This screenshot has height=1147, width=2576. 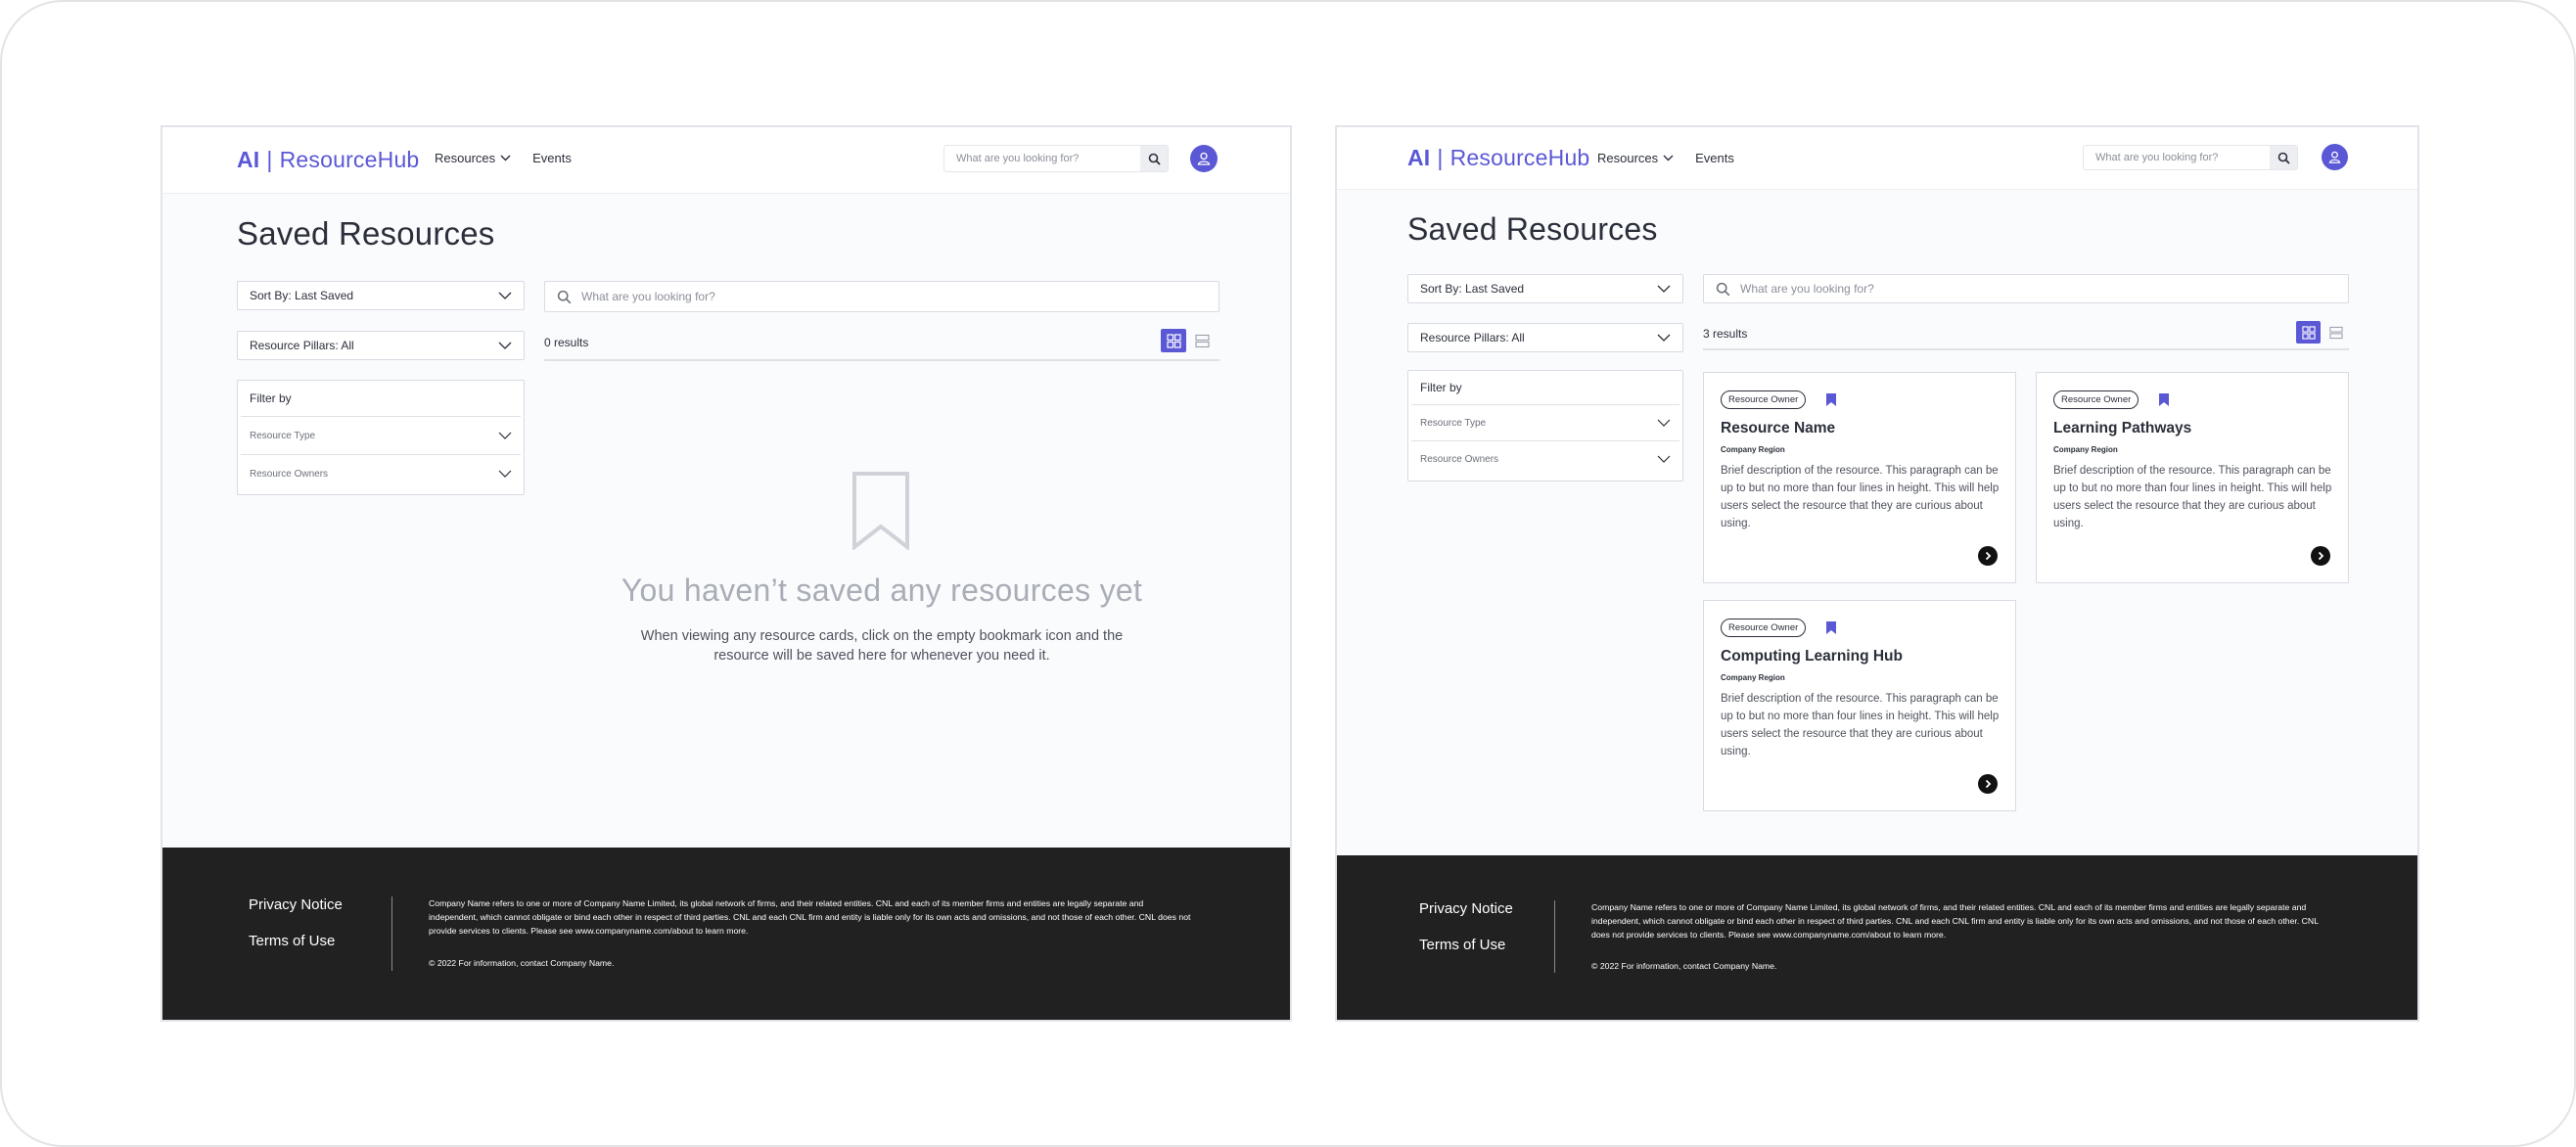 I want to click on results-count: 0 results, so click(x=566, y=342).